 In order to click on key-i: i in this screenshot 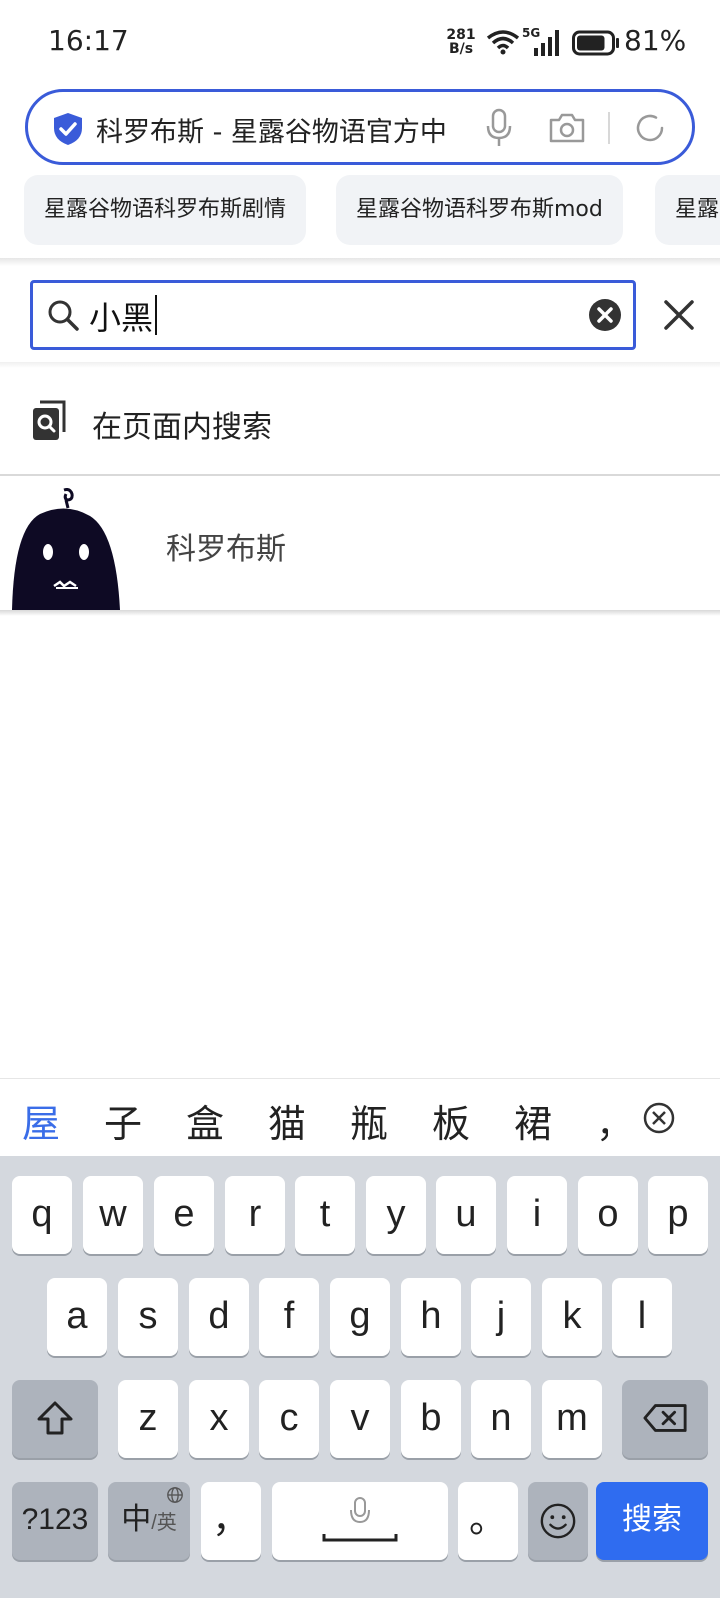, I will do `click(537, 1215)`.